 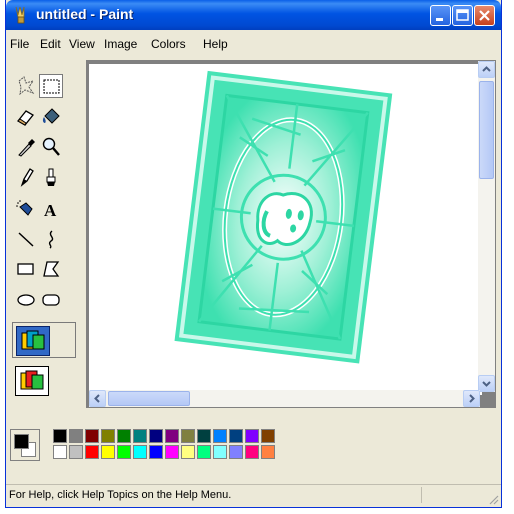 I want to click on status-divider, so click(x=421, y=495).